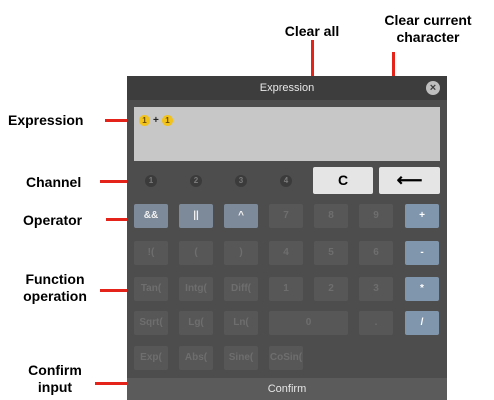 This screenshot has height=400, width=494. Describe the element at coordinates (55, 387) in the screenshot. I see `confirm-line2: input` at that location.